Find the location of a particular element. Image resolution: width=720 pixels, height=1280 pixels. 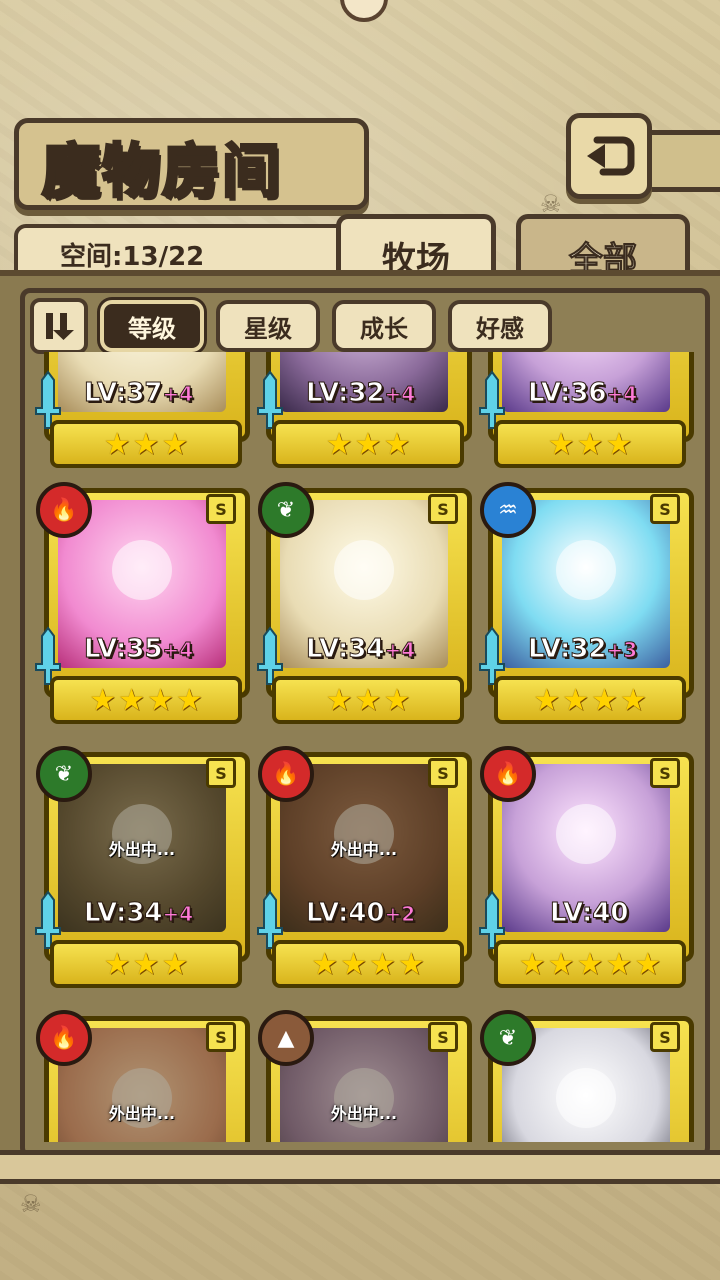

star-rating: ★ ★ ★ ★ ★ is located at coordinates (590, 964).